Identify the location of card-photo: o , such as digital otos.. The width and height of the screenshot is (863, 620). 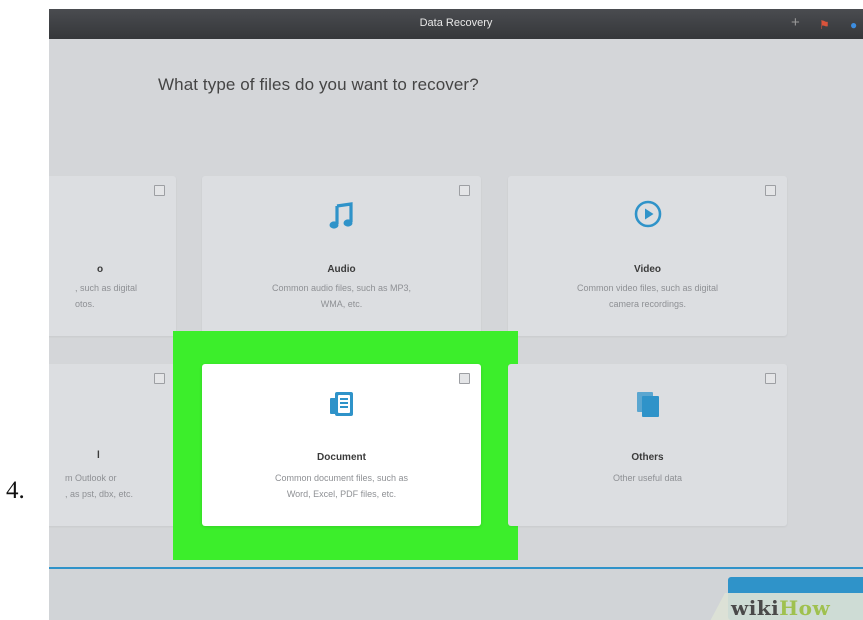
(112, 256).